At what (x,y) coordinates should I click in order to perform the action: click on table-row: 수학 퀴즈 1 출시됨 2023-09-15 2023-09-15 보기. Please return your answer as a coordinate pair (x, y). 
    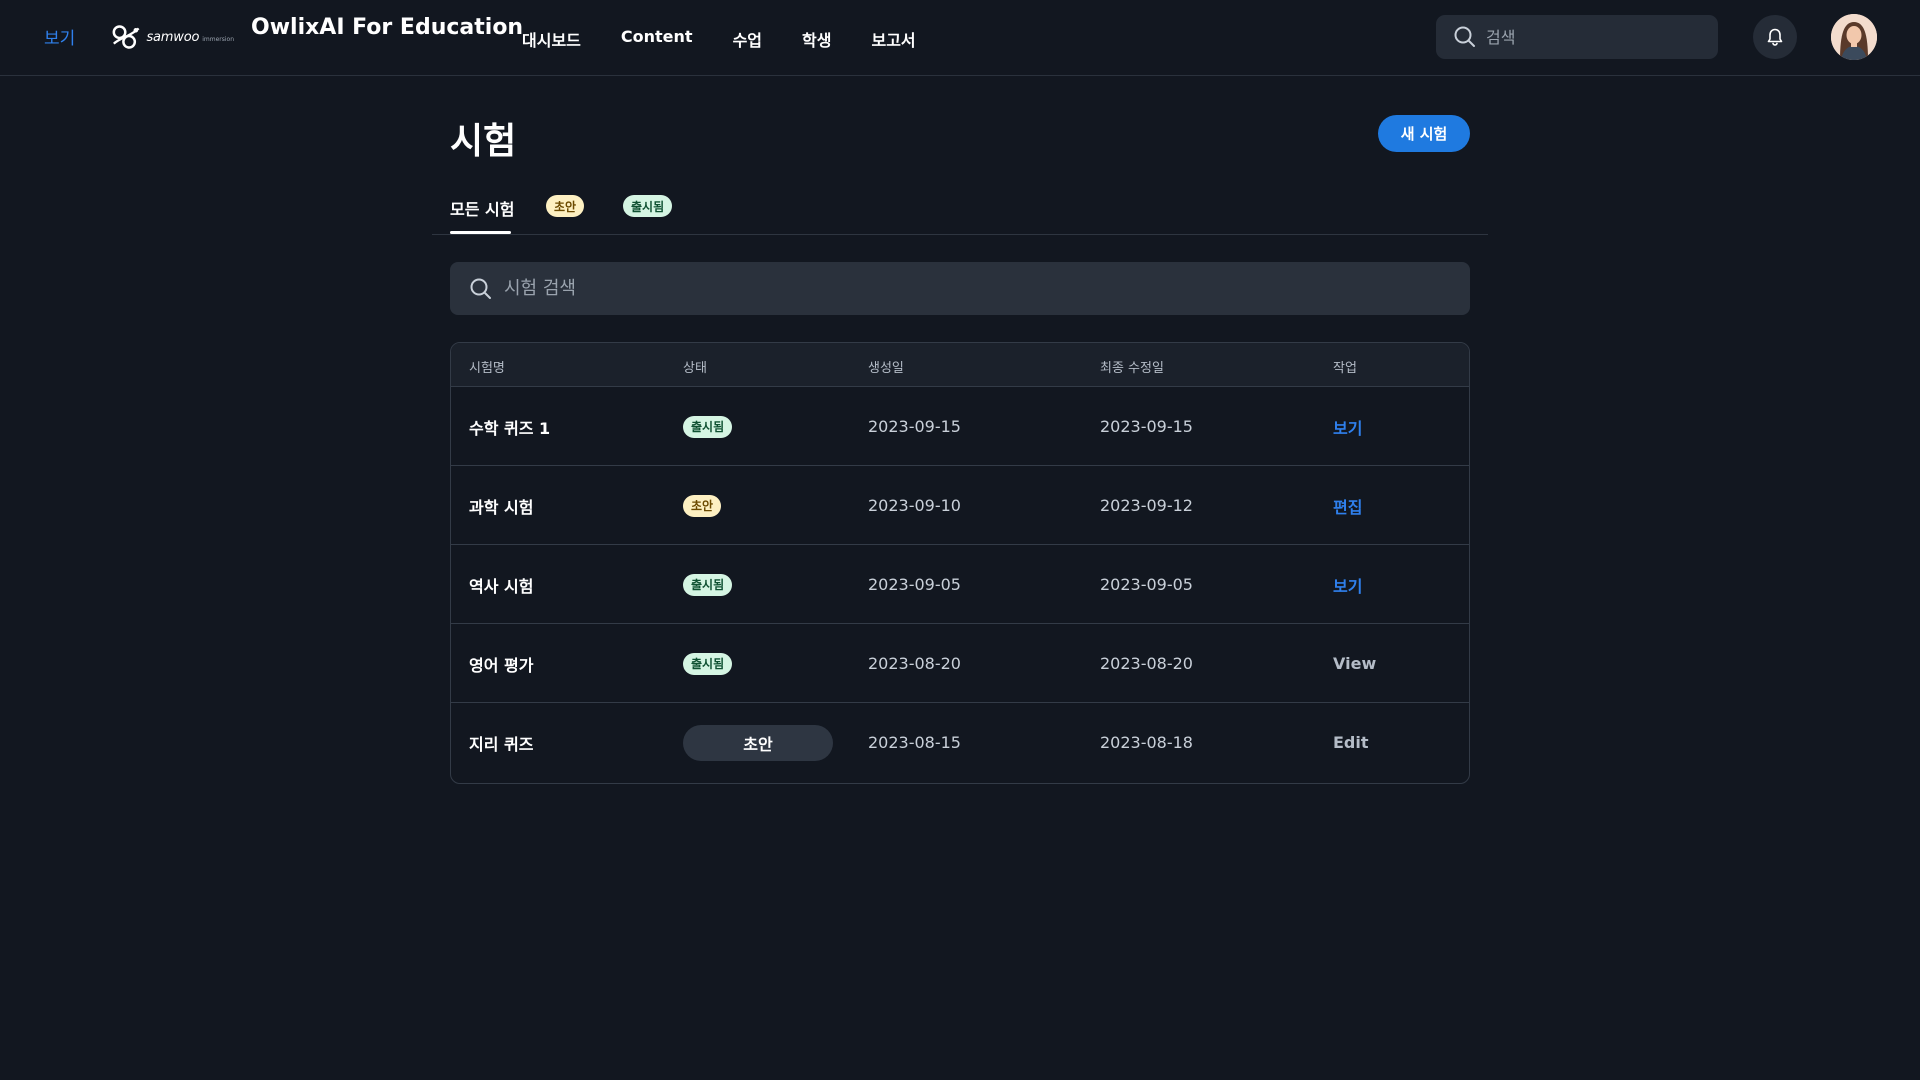
    Looking at the image, I should click on (960, 426).